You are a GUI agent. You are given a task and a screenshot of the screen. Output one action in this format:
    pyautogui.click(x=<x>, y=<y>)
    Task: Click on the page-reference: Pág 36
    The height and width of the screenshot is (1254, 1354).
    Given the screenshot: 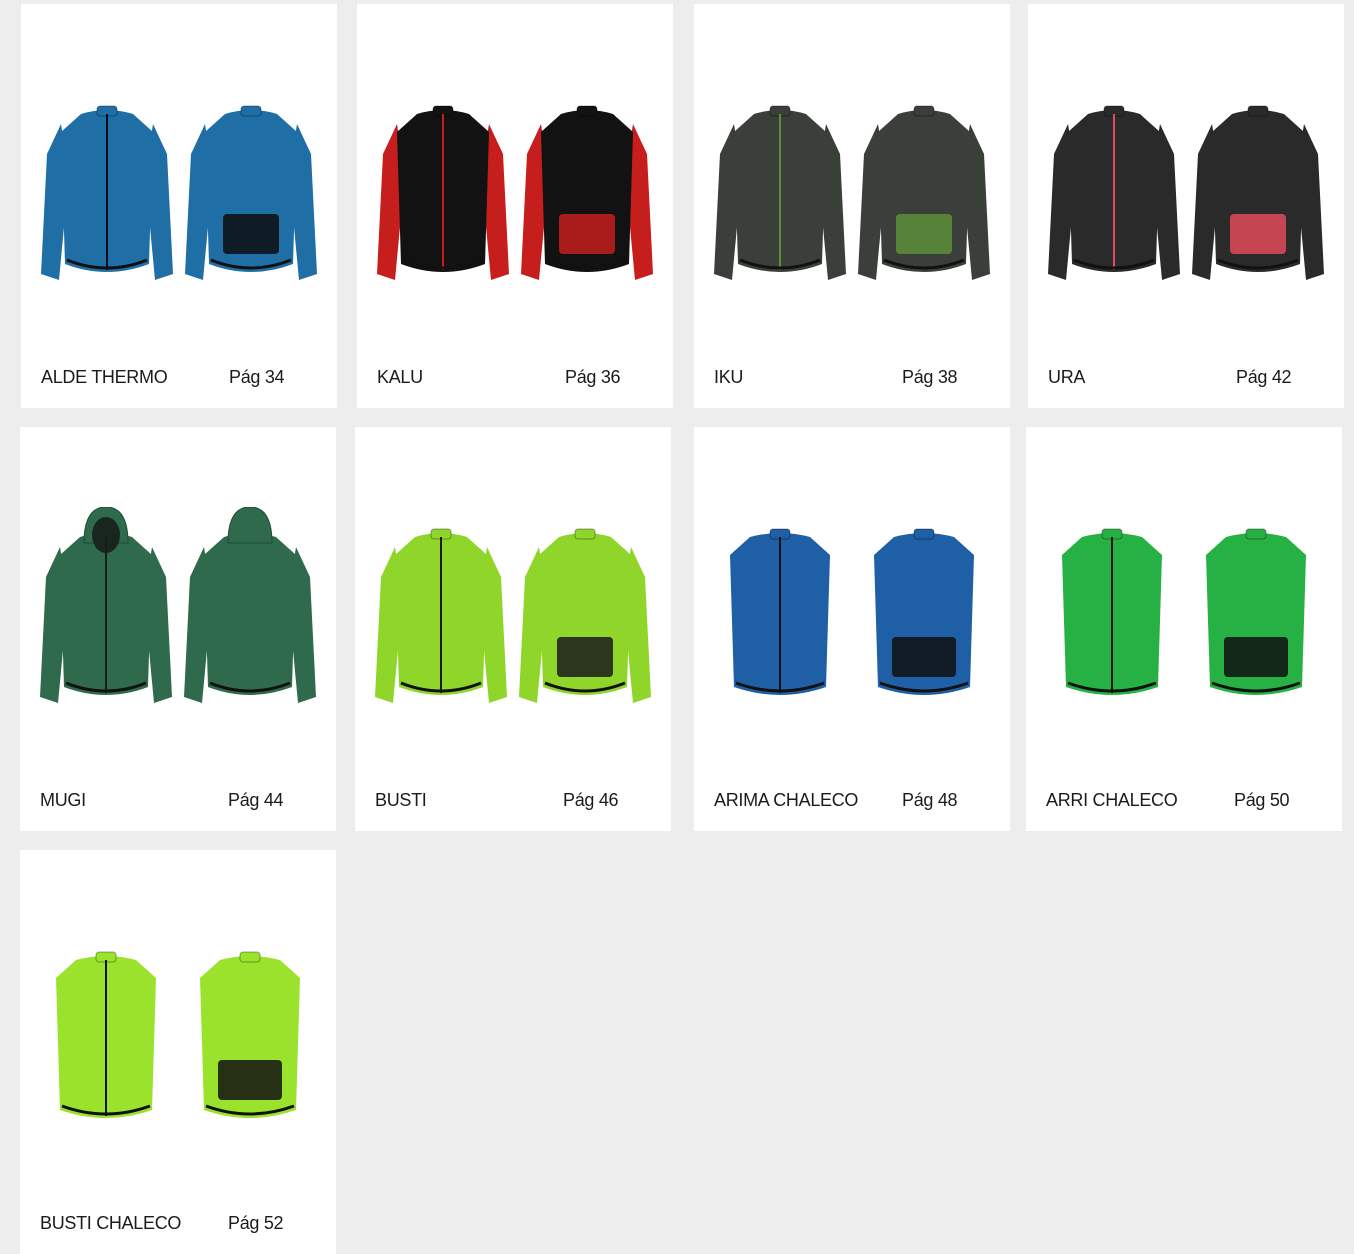 What is the action you would take?
    pyautogui.click(x=593, y=377)
    